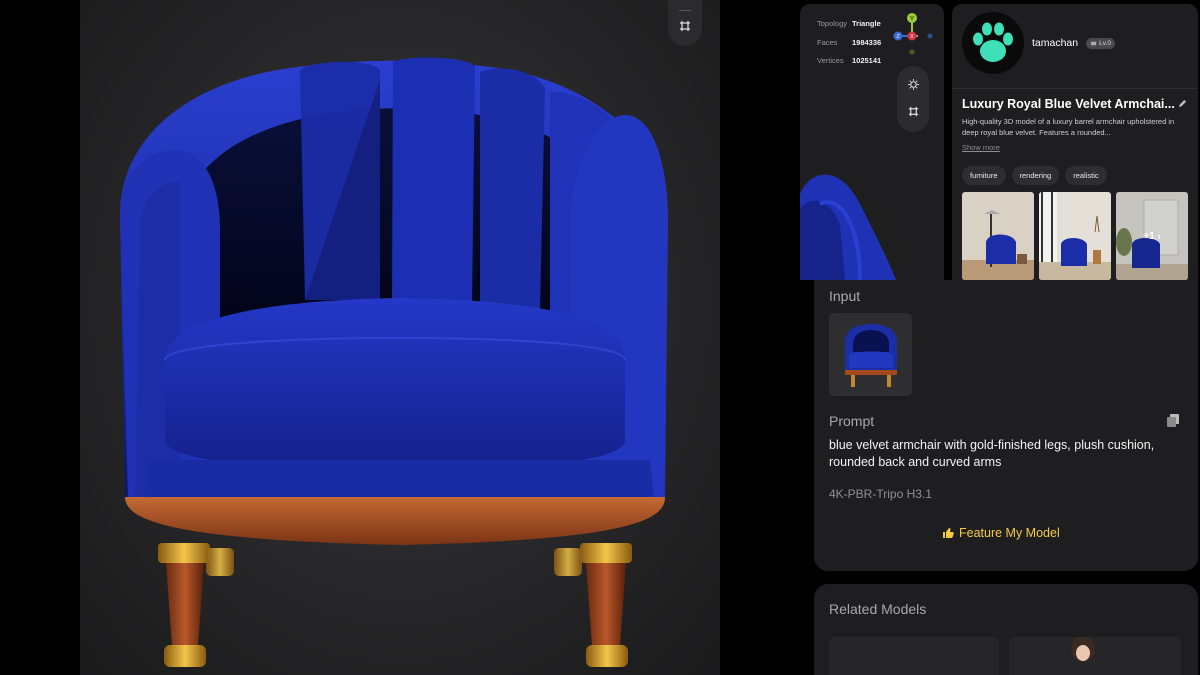 The width and height of the screenshot is (1200, 675). What do you see at coordinates (1055, 43) in the screenshot?
I see `author-name: tamachan` at bounding box center [1055, 43].